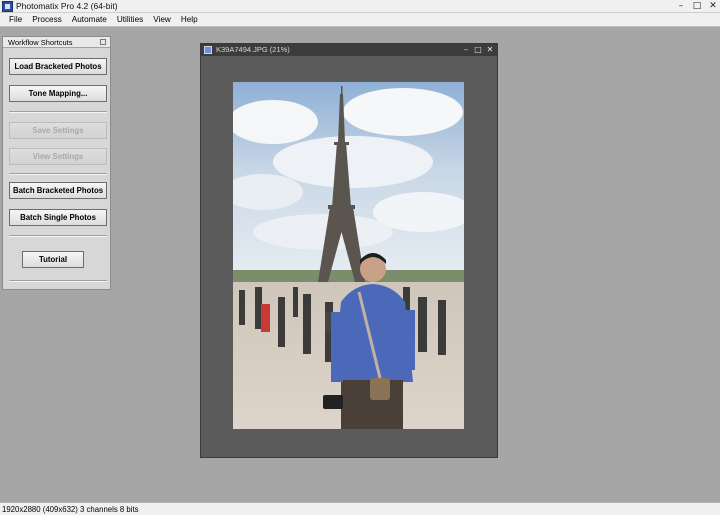 The image size is (720, 515). Describe the element at coordinates (253, 49) in the screenshot. I see `image-window-title: K39A7494.JPG (21%)` at that location.